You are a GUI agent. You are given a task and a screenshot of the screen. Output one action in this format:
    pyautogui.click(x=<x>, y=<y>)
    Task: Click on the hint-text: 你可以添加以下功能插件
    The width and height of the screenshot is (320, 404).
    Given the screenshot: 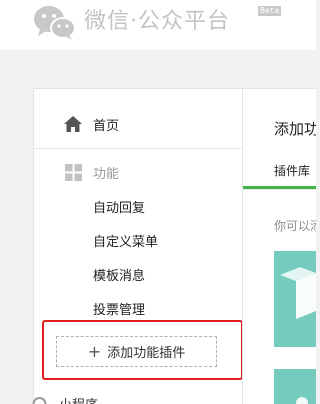 What is the action you would take?
    pyautogui.click(x=295, y=226)
    